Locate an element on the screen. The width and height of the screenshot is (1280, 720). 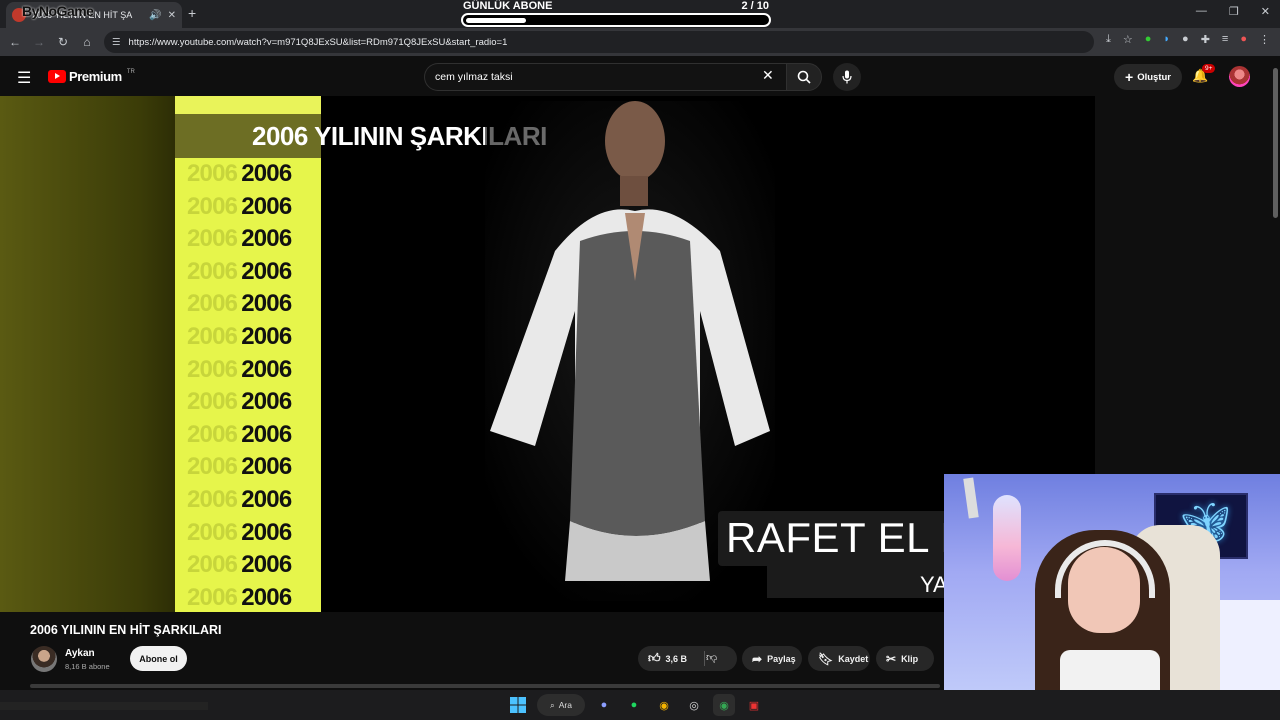
extensions-puzzle-icon: ✚ is located at coordinates (1205, 39).